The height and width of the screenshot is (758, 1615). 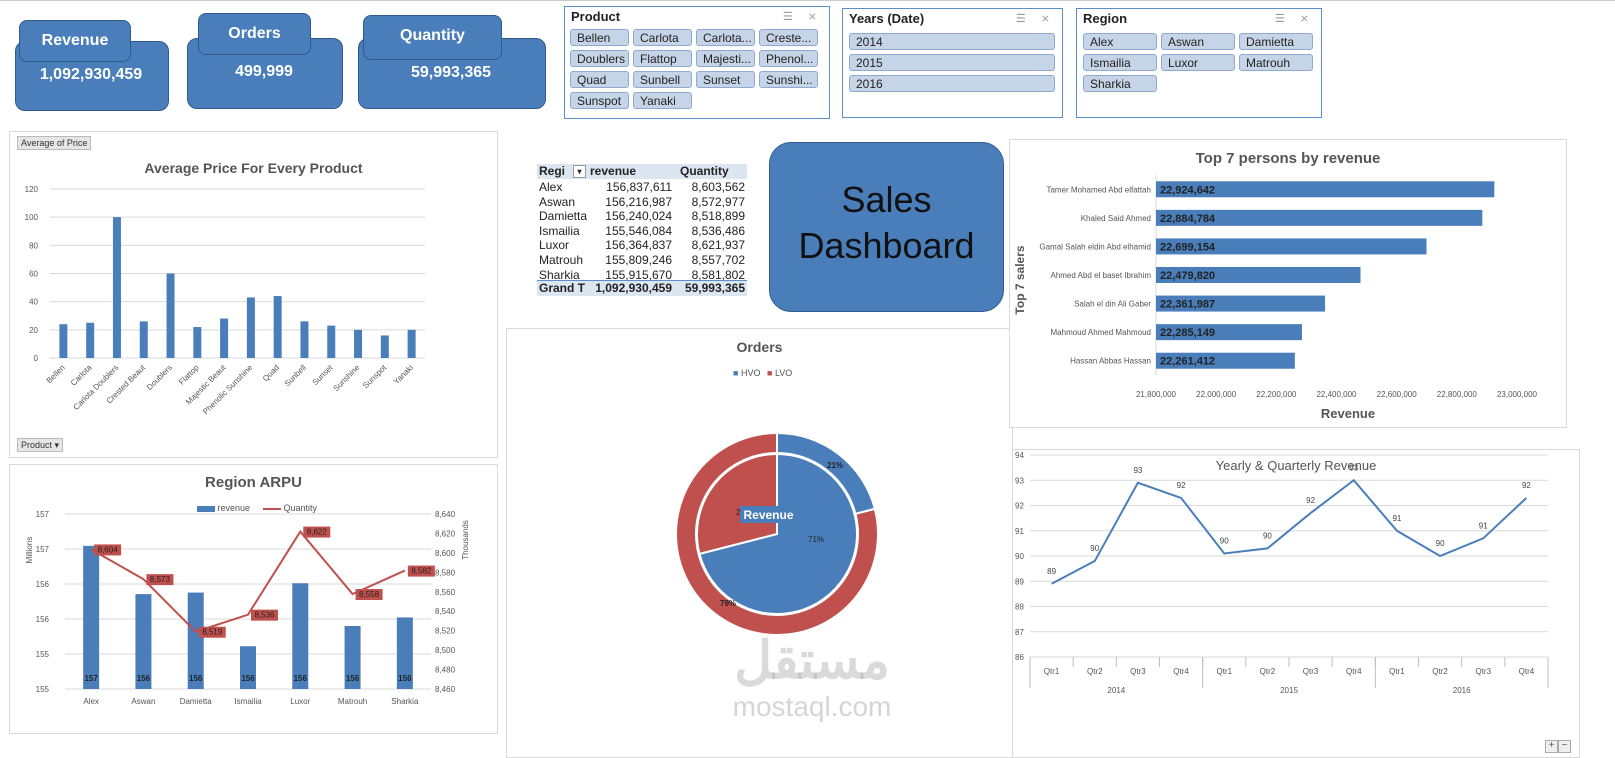 What do you see at coordinates (375, 377) in the screenshot?
I see `x-tick-label: Sunspot` at bounding box center [375, 377].